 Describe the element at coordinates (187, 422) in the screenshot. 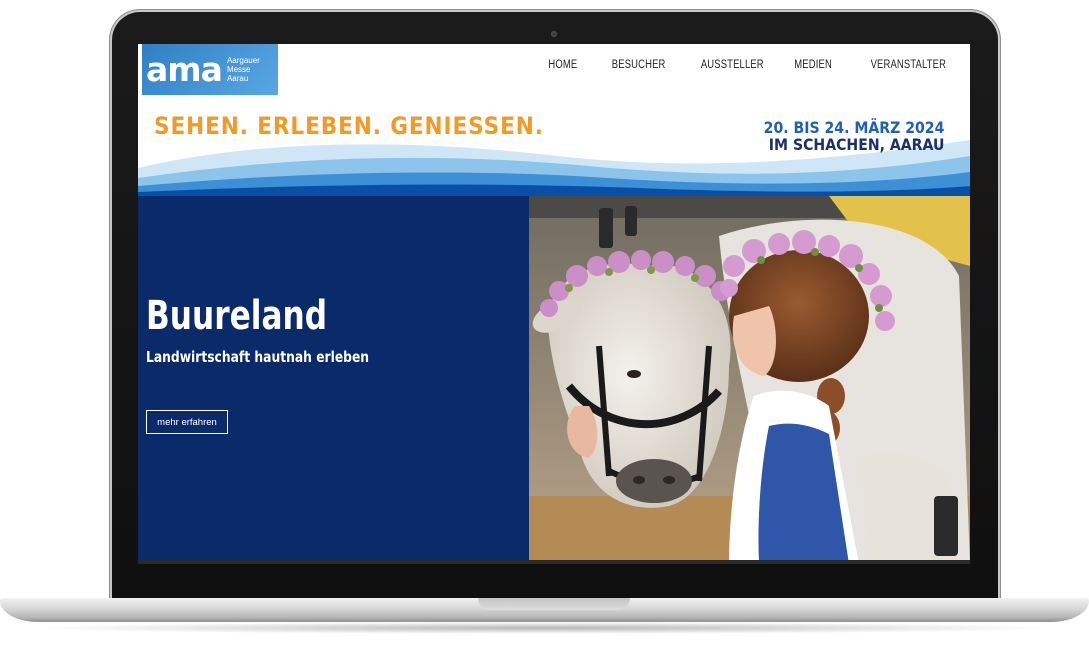

I see `mehr-erfahren-button: mehr erfahren` at that location.